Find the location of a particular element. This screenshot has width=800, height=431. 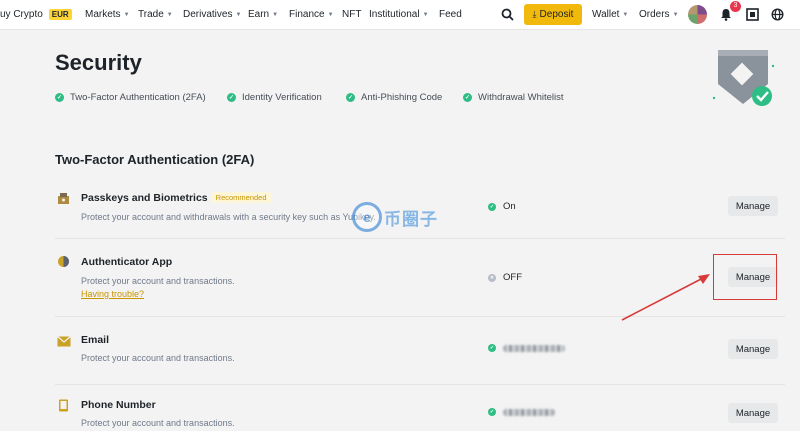

buy-crypto-menu: uy Crypto EUR is located at coordinates (36, 14).